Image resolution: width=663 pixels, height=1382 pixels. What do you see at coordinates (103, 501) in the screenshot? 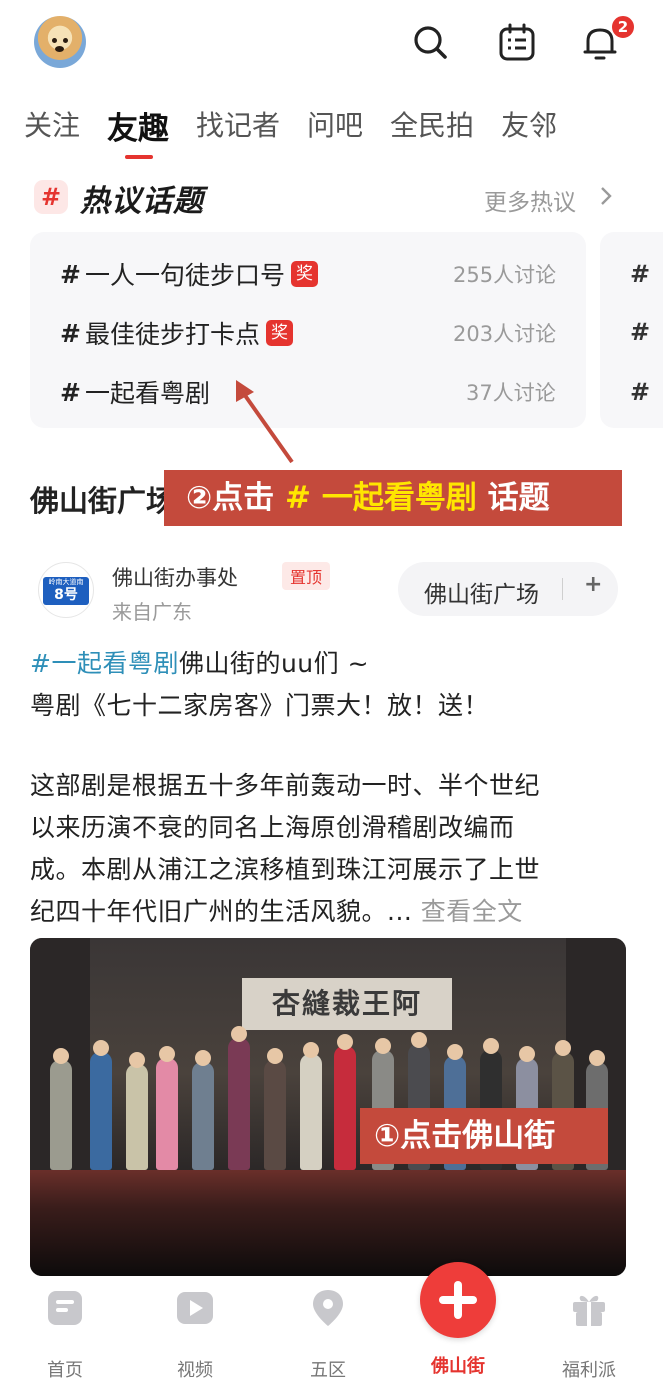
I see `section-title: 佛山街广场` at bounding box center [103, 501].